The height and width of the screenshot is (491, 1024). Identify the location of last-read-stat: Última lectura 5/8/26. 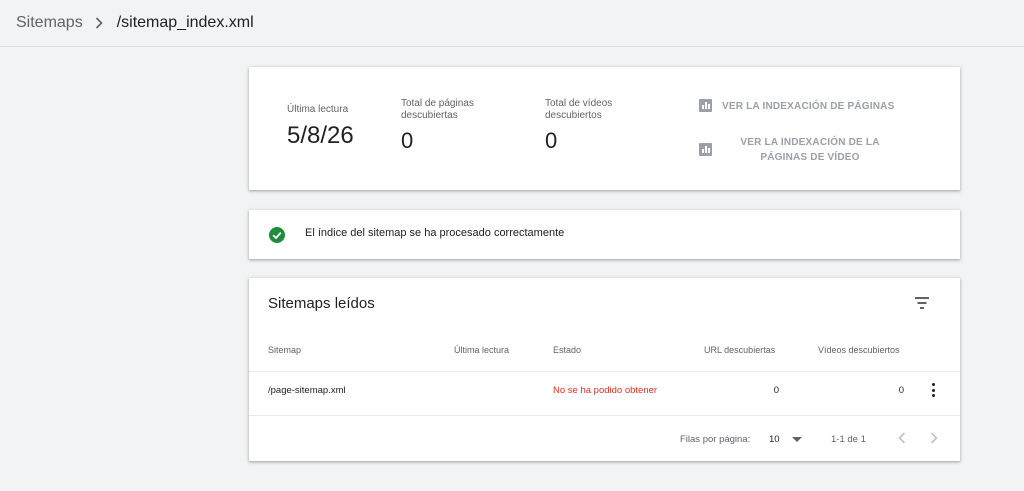
(320, 127).